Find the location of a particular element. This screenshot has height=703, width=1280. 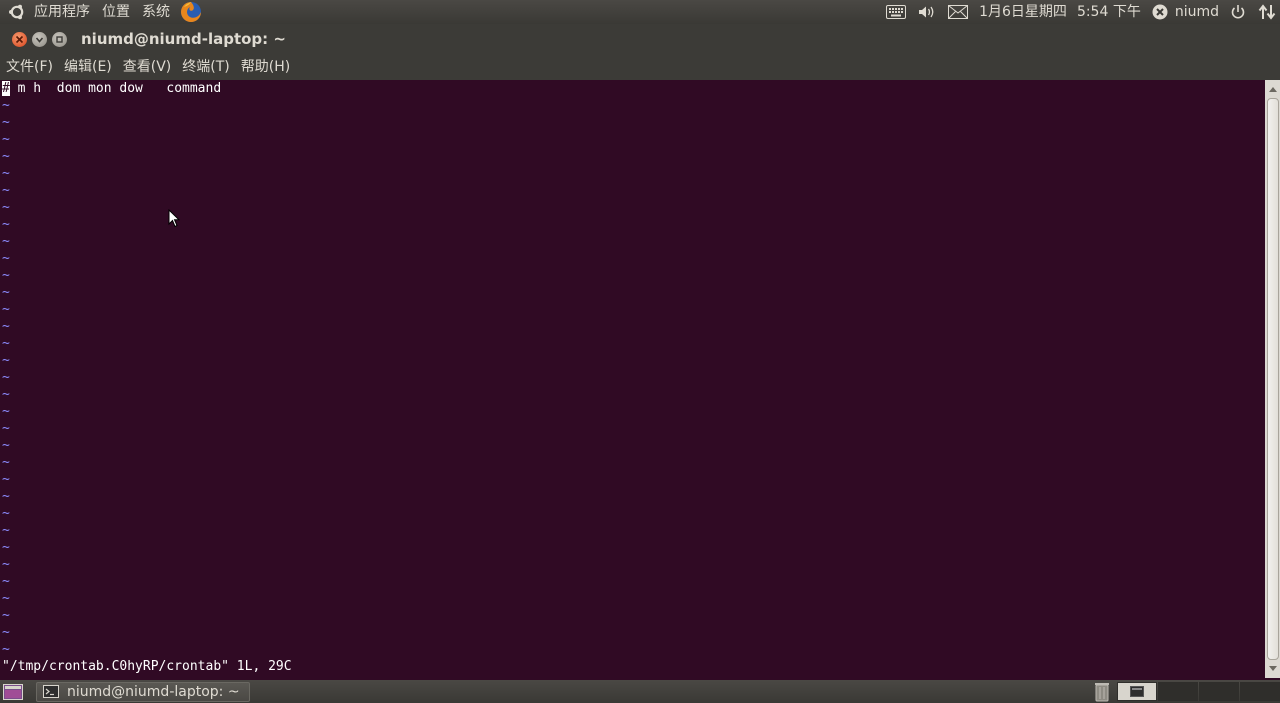

crontab-header-text: m h dom mon dow command is located at coordinates (115, 88).